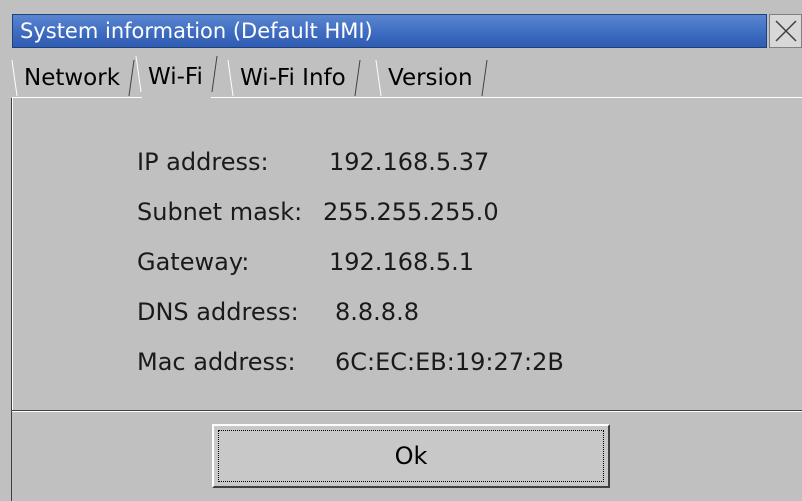 The height and width of the screenshot is (501, 802). Describe the element at coordinates (294, 78) in the screenshot. I see `tab-wifi-info: Wi-Fi Info` at that location.